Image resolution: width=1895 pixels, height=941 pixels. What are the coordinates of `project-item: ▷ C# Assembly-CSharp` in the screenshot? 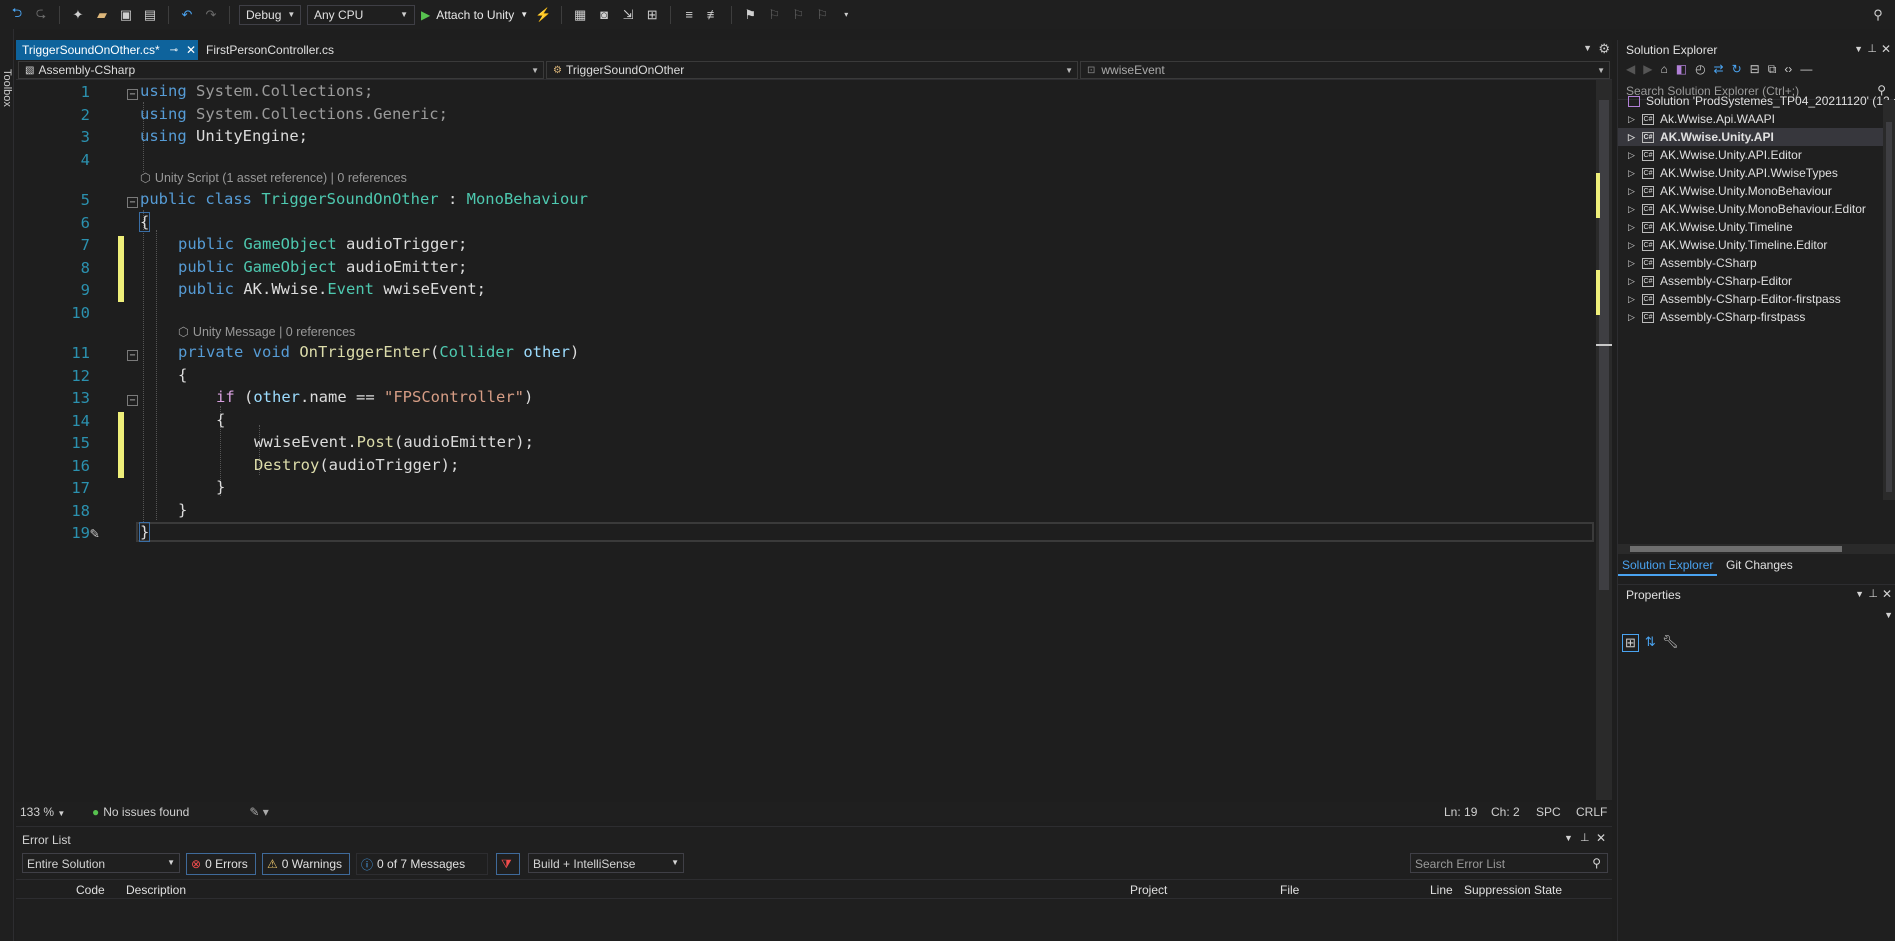 It's located at (1692, 263).